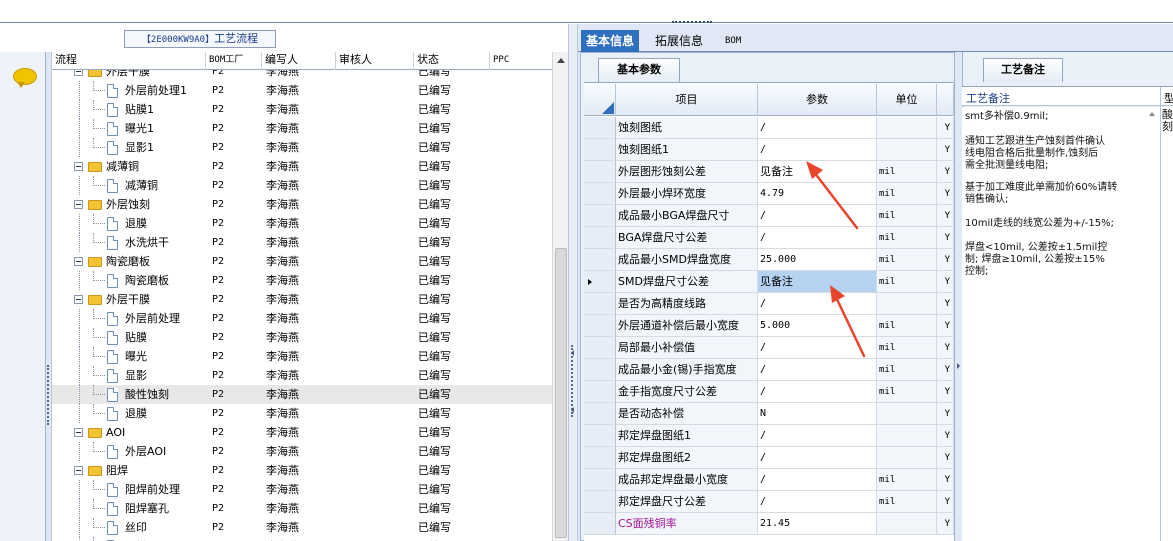 The width and height of the screenshot is (1173, 541). I want to click on tree-node-label: 显影, so click(136, 375).